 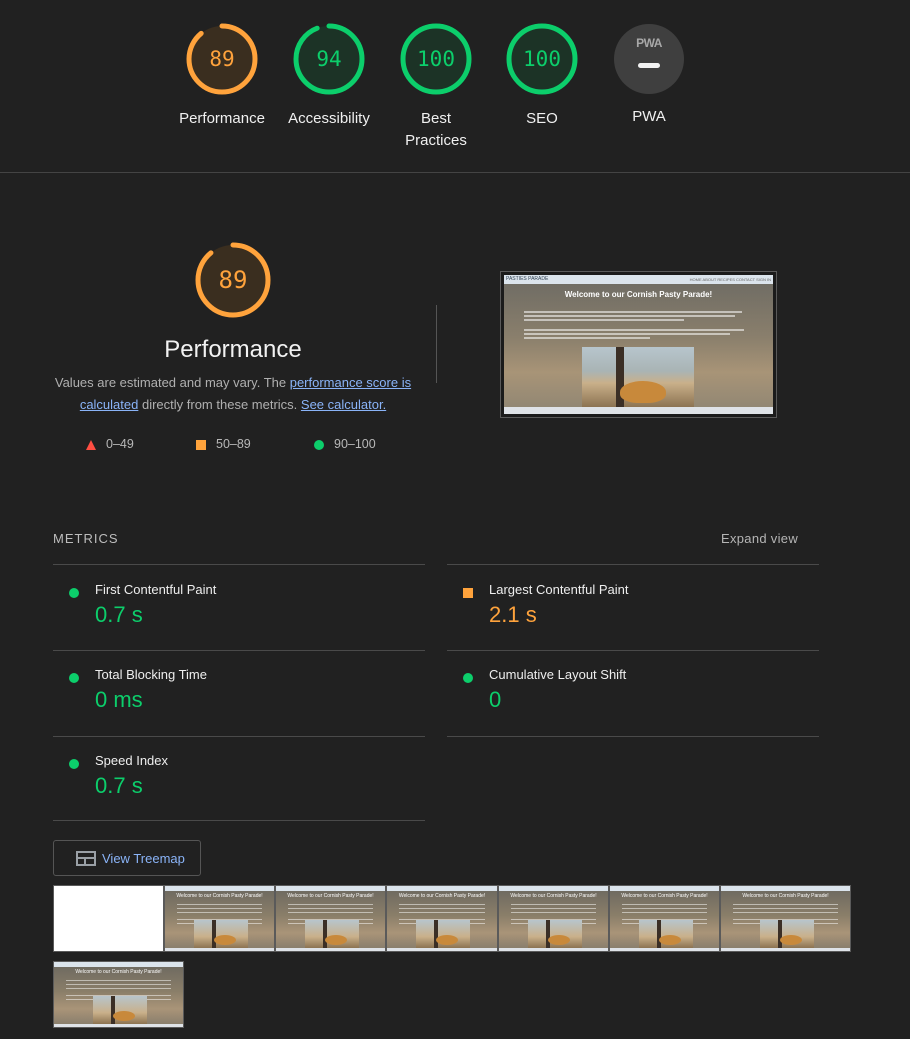 I want to click on metric-value: 0, so click(x=495, y=699).